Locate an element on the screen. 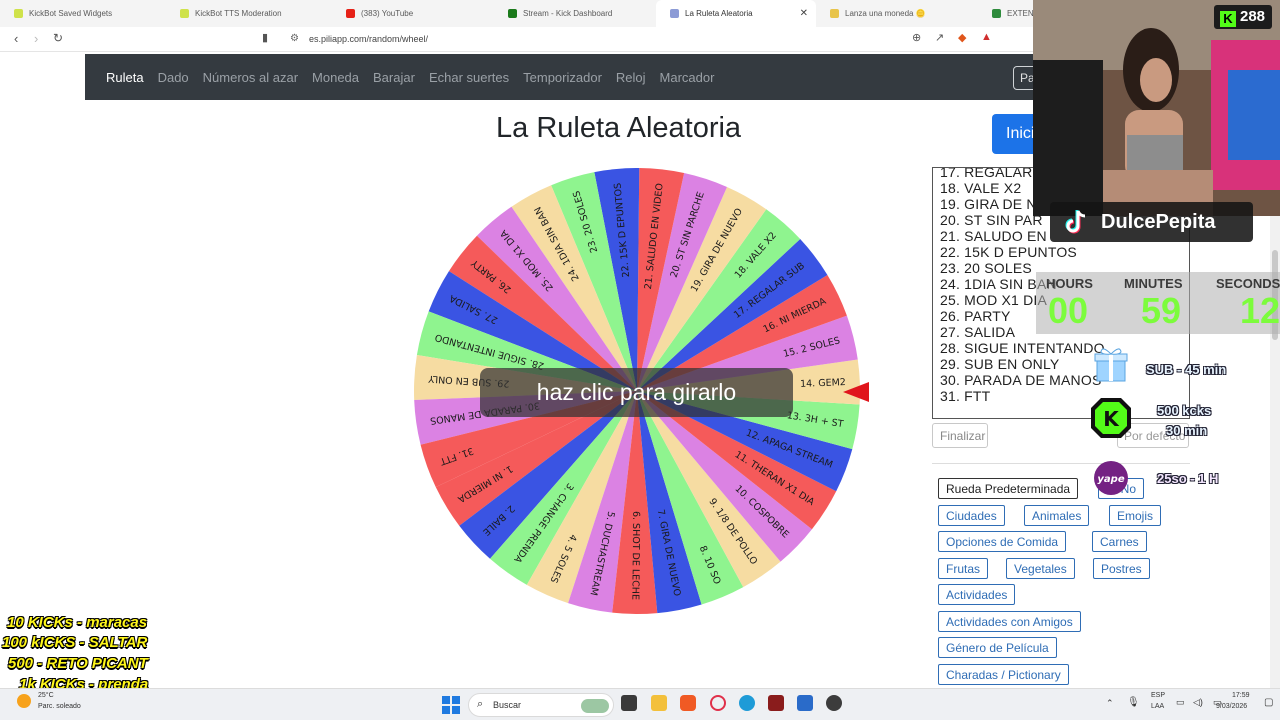 This screenshot has width=1280, height=720. file-explorer-icon is located at coordinates (659, 703).